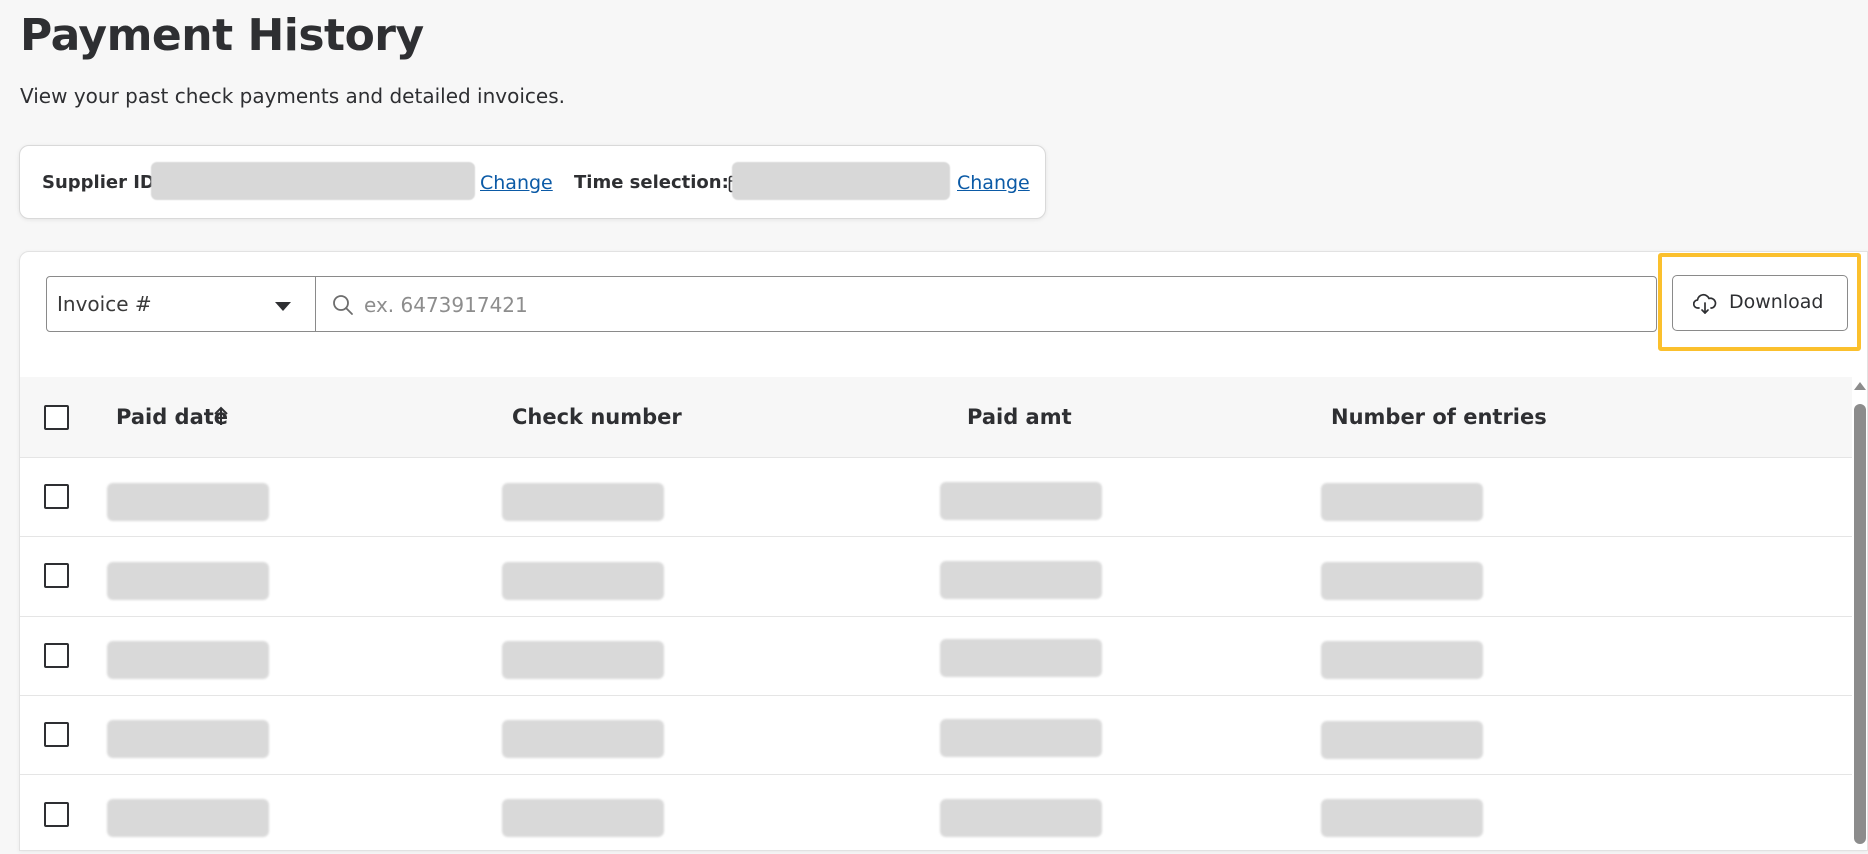 The image size is (1868, 854). Describe the element at coordinates (283, 306) in the screenshot. I see `caret-down-icon` at that location.